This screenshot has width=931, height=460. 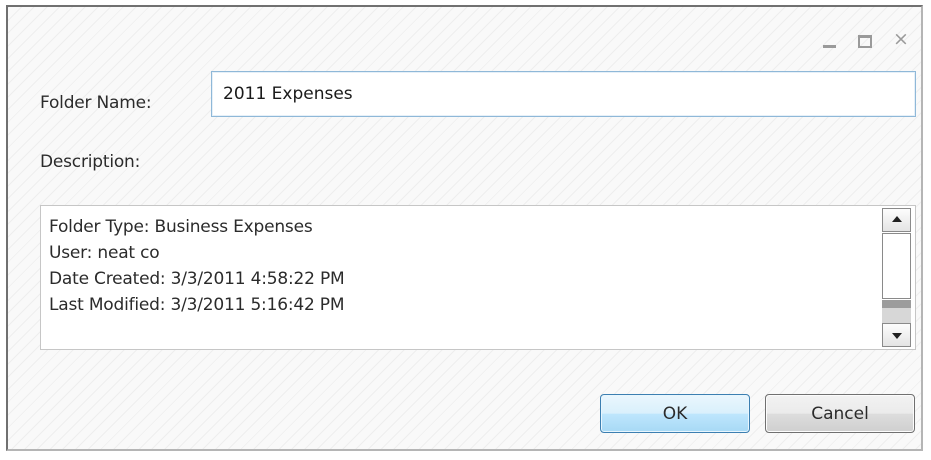 I want to click on scroll-up-button, so click(x=896, y=220).